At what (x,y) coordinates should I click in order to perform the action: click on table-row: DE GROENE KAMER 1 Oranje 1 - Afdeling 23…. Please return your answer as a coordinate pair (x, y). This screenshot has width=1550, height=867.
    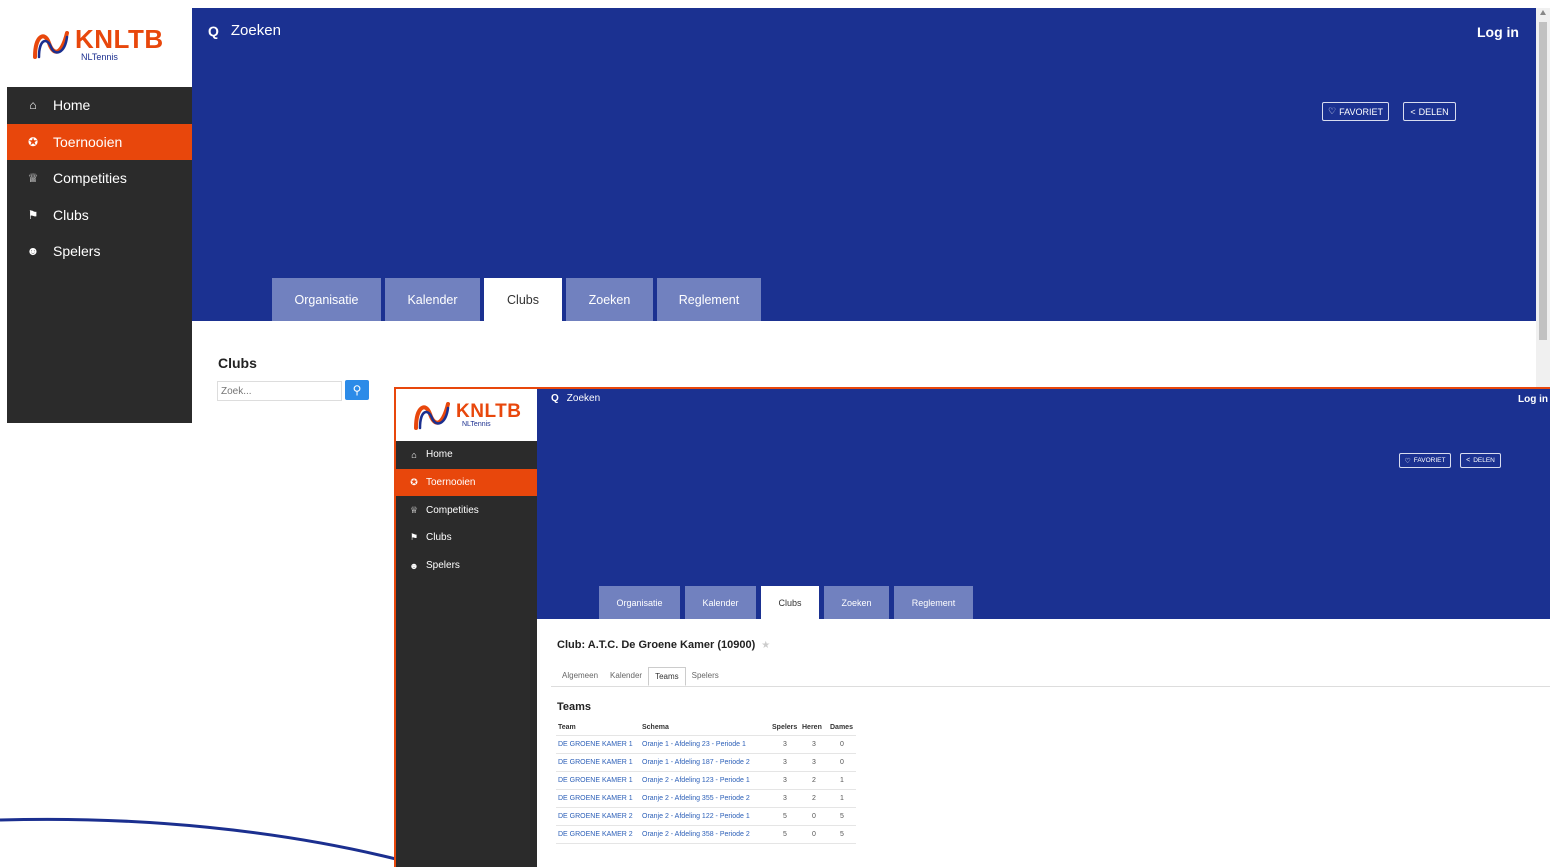
    Looking at the image, I should click on (706, 743).